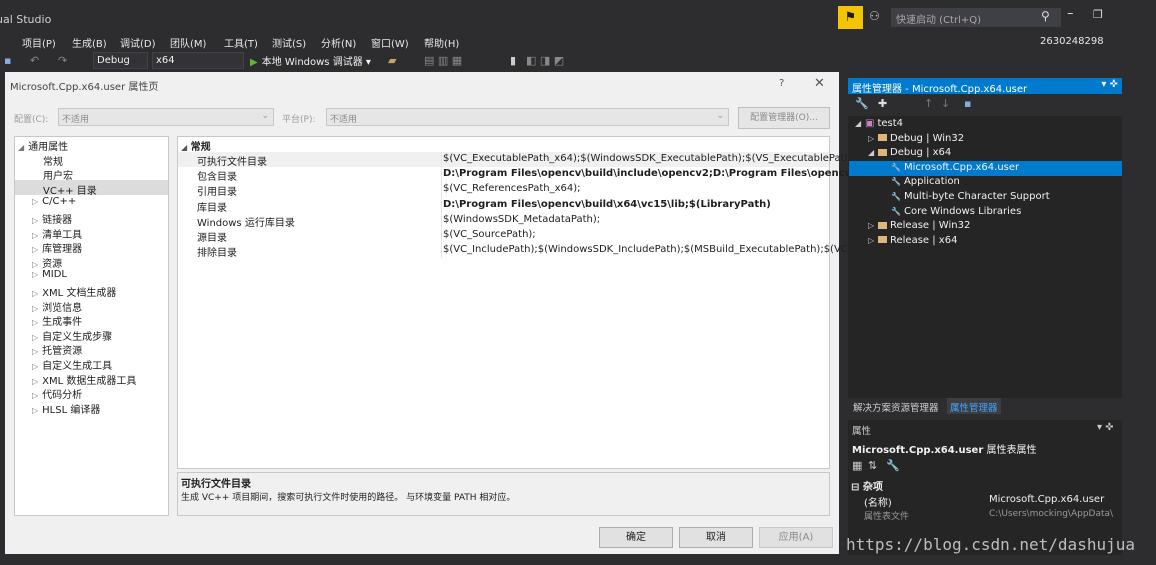 Image resolution: width=1156 pixels, height=565 pixels. What do you see at coordinates (896, 406) in the screenshot?
I see `tab-solution-explorer: 解决方案资源管理器` at bounding box center [896, 406].